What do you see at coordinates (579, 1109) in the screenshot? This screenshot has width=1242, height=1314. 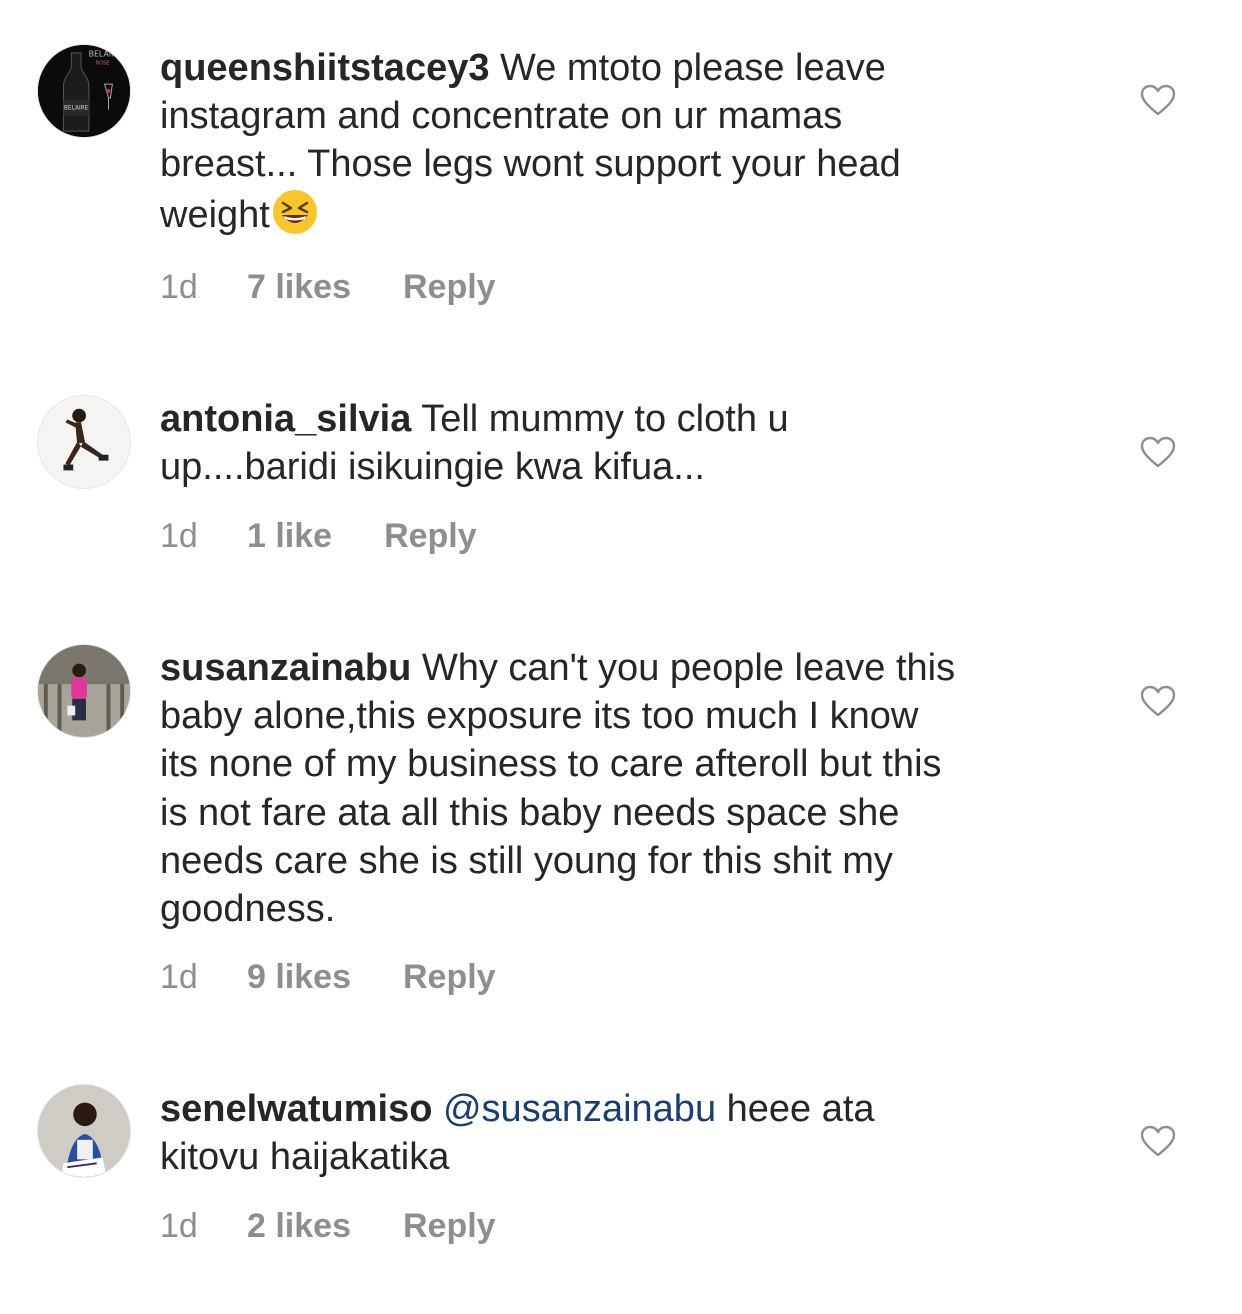 I see `comment-mention-link: @susanzainabu` at bounding box center [579, 1109].